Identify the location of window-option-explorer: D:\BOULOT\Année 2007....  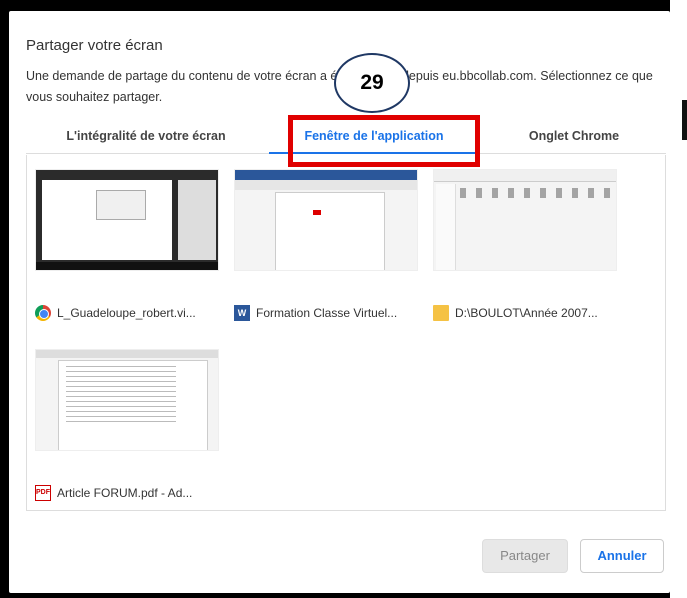
(528, 245).